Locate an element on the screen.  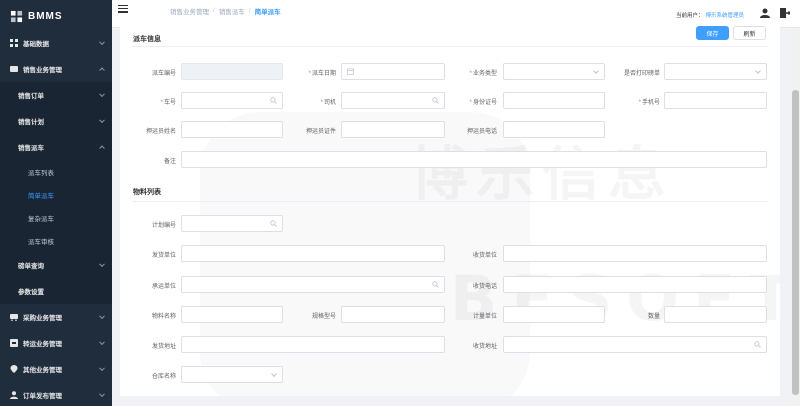
escort-cert-input is located at coordinates (393, 129).